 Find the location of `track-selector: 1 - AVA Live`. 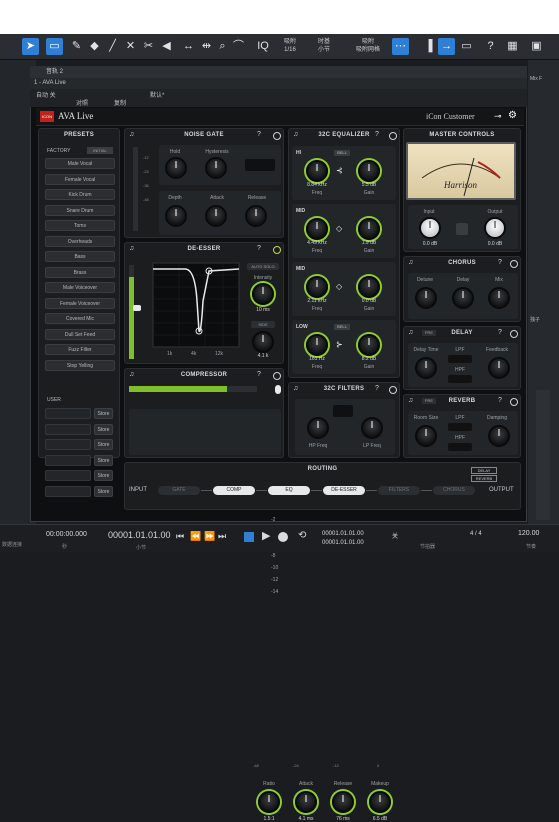

track-selector: 1 - AVA Live is located at coordinates (50, 83).